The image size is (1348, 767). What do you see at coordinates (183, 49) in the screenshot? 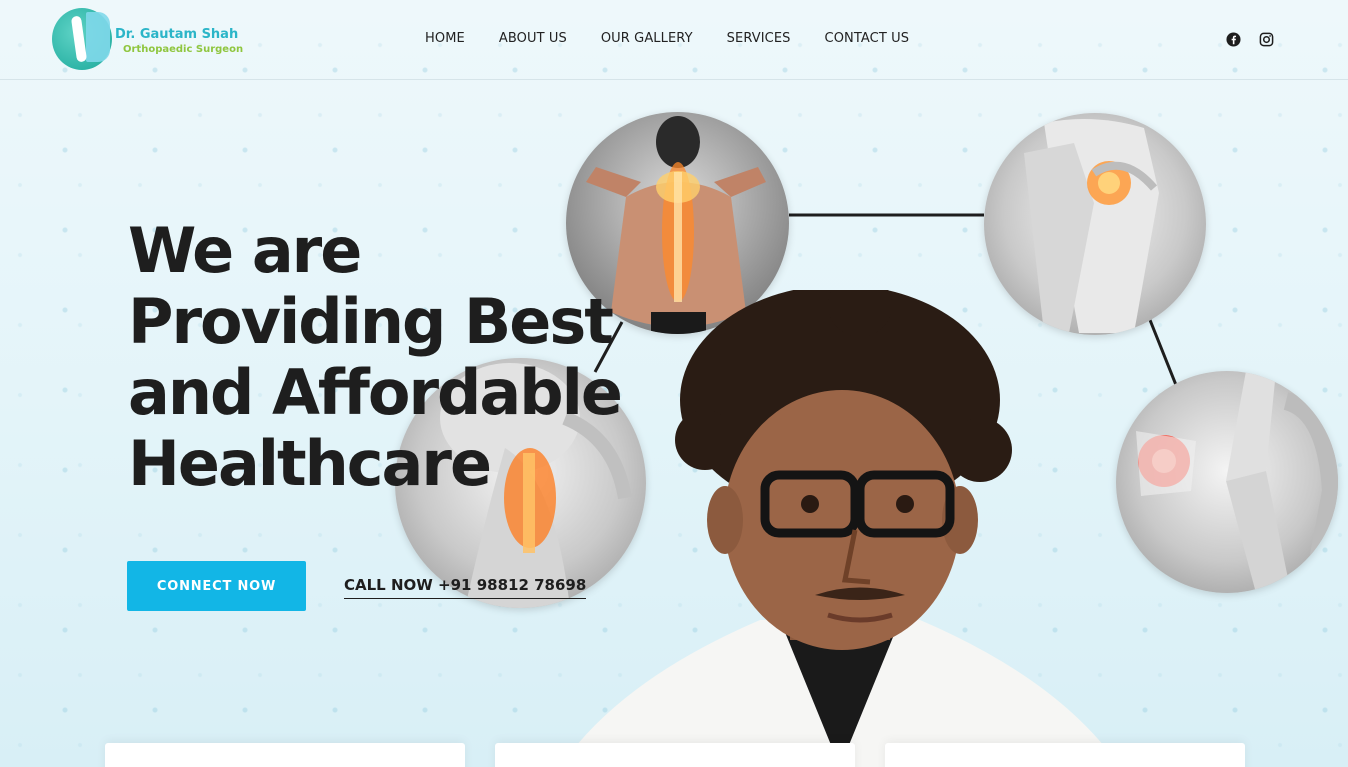
I see `logo-tagline: Orthopaedic Surgeon` at bounding box center [183, 49].